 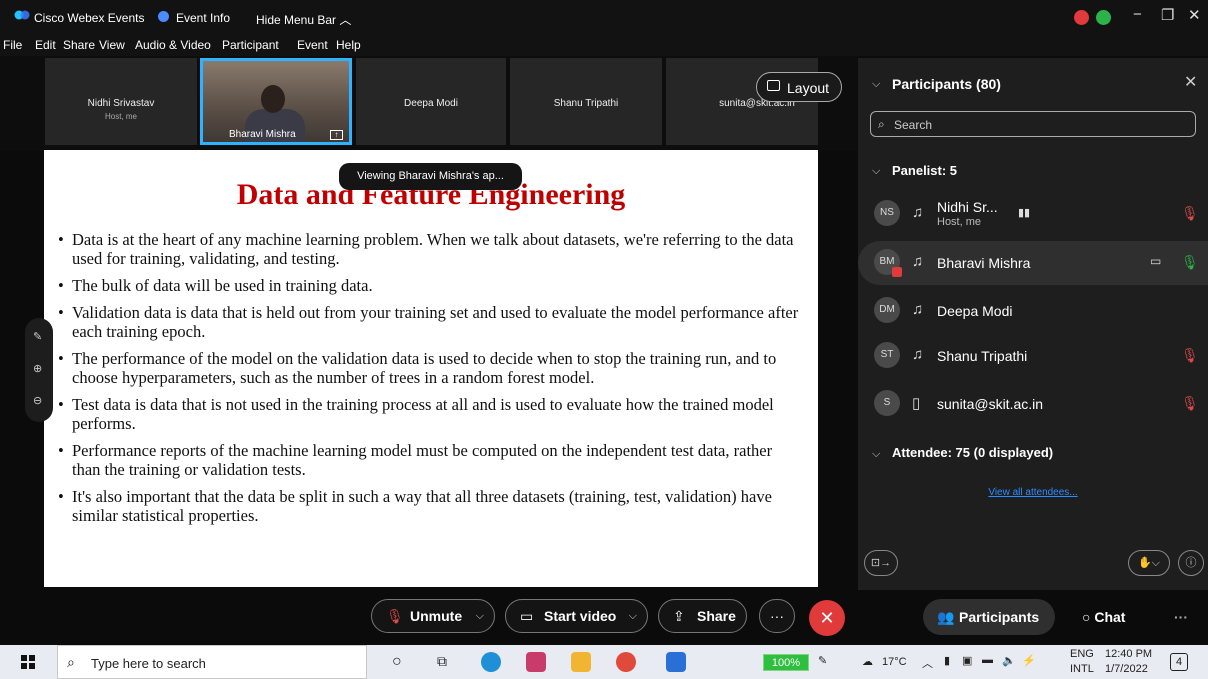 I want to click on event-info-button: Event Info, so click(x=203, y=18).